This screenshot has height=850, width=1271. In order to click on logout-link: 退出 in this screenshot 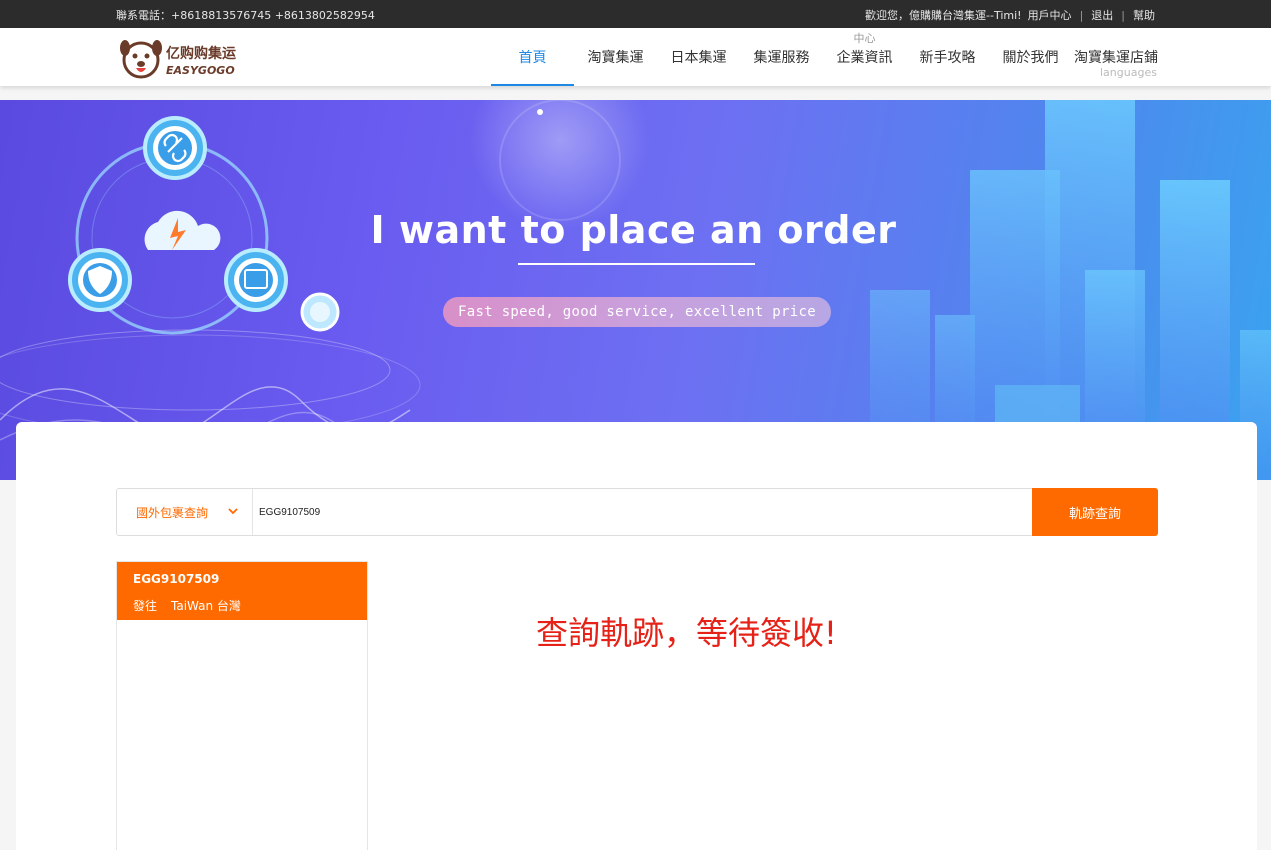, I will do `click(1102, 15)`.